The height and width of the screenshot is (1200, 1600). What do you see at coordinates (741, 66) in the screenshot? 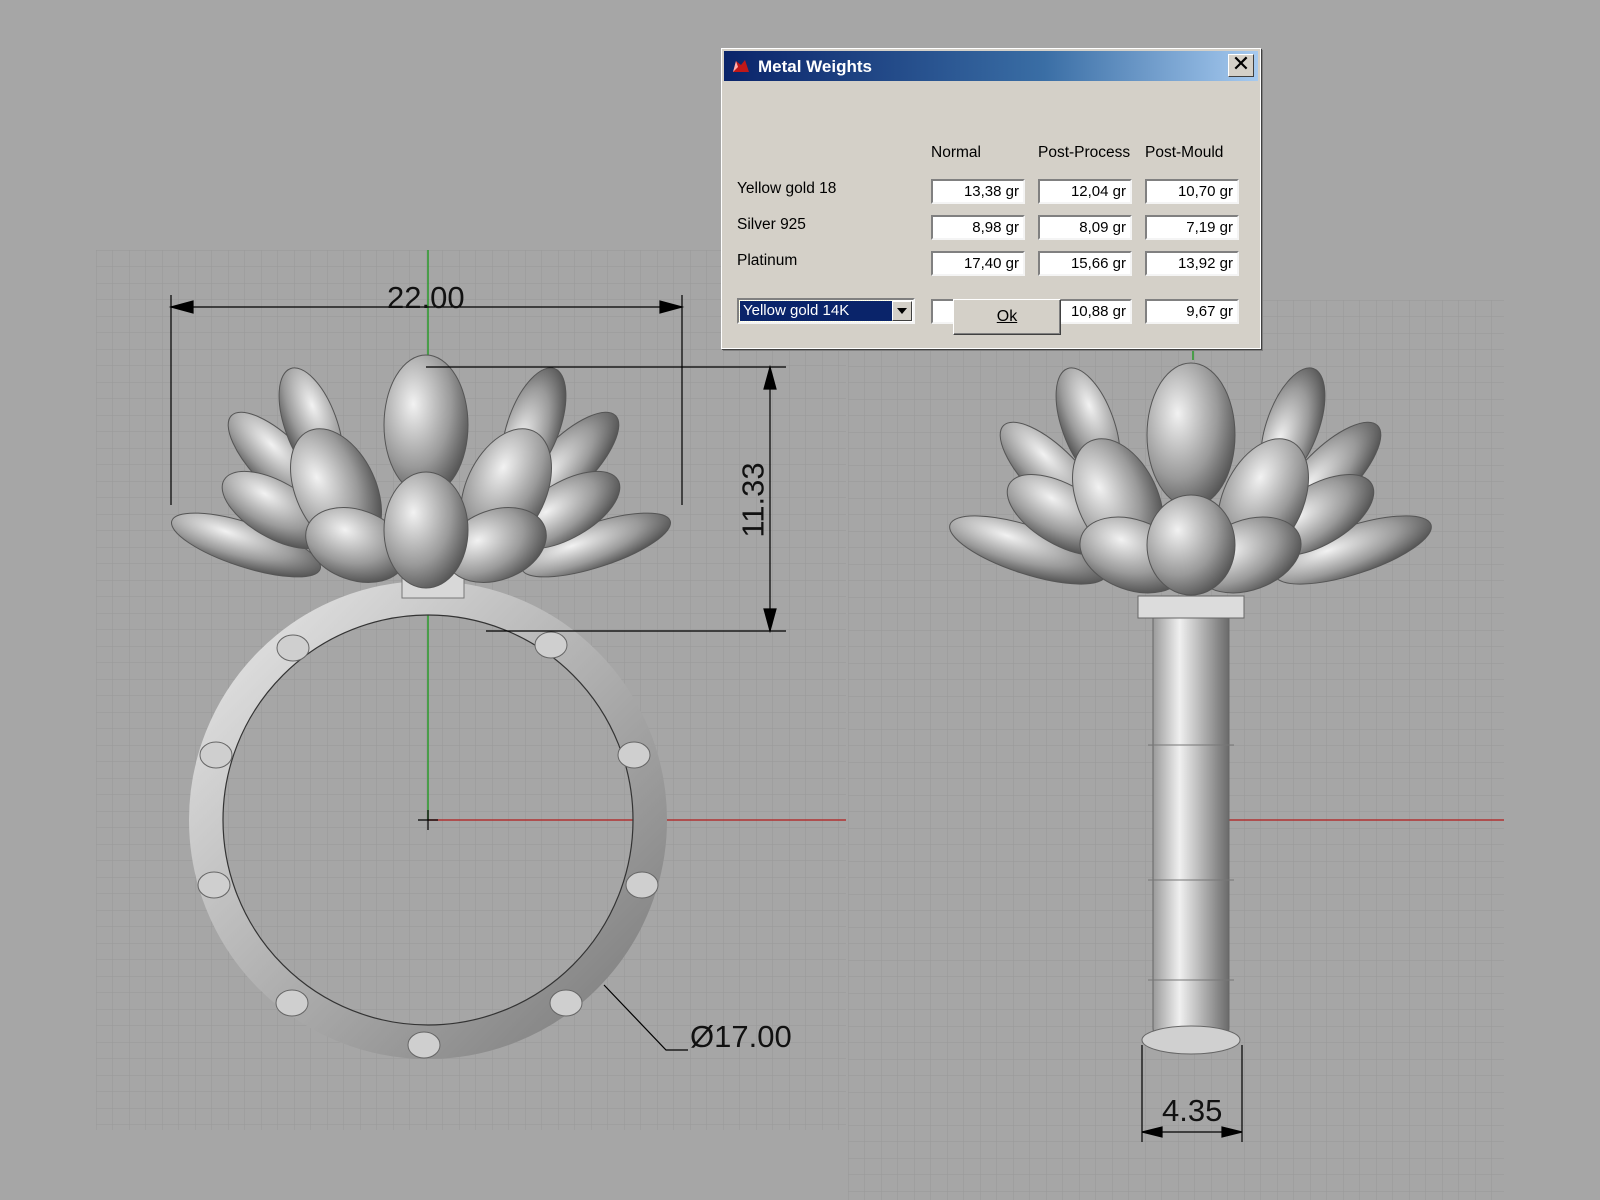
I see `rhino-app-icon` at bounding box center [741, 66].